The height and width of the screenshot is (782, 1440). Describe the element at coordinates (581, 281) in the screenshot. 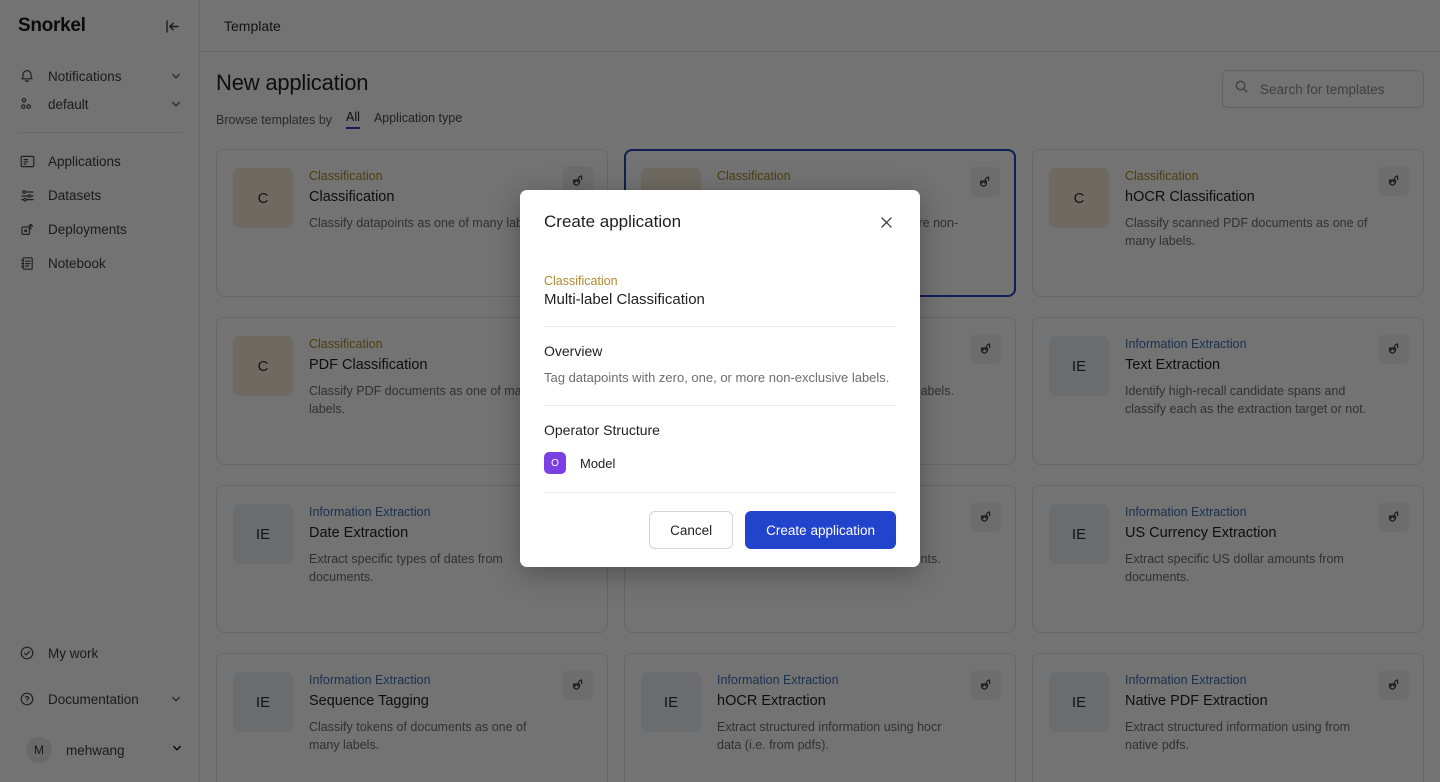

I see `dialog-template-category: Classification` at that location.